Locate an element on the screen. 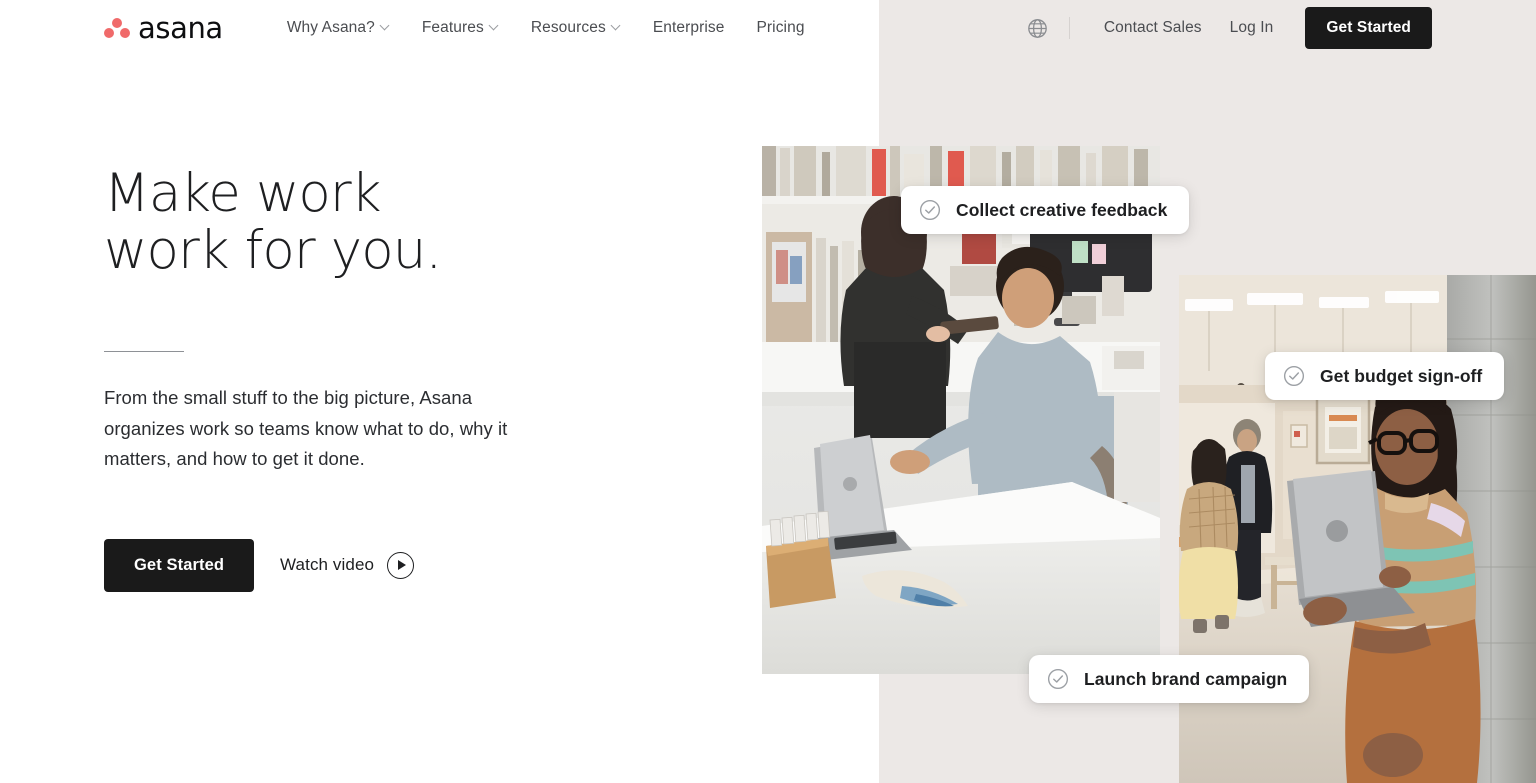 This screenshot has height=783, width=1536. asana-wordmark: asana is located at coordinates (180, 27).